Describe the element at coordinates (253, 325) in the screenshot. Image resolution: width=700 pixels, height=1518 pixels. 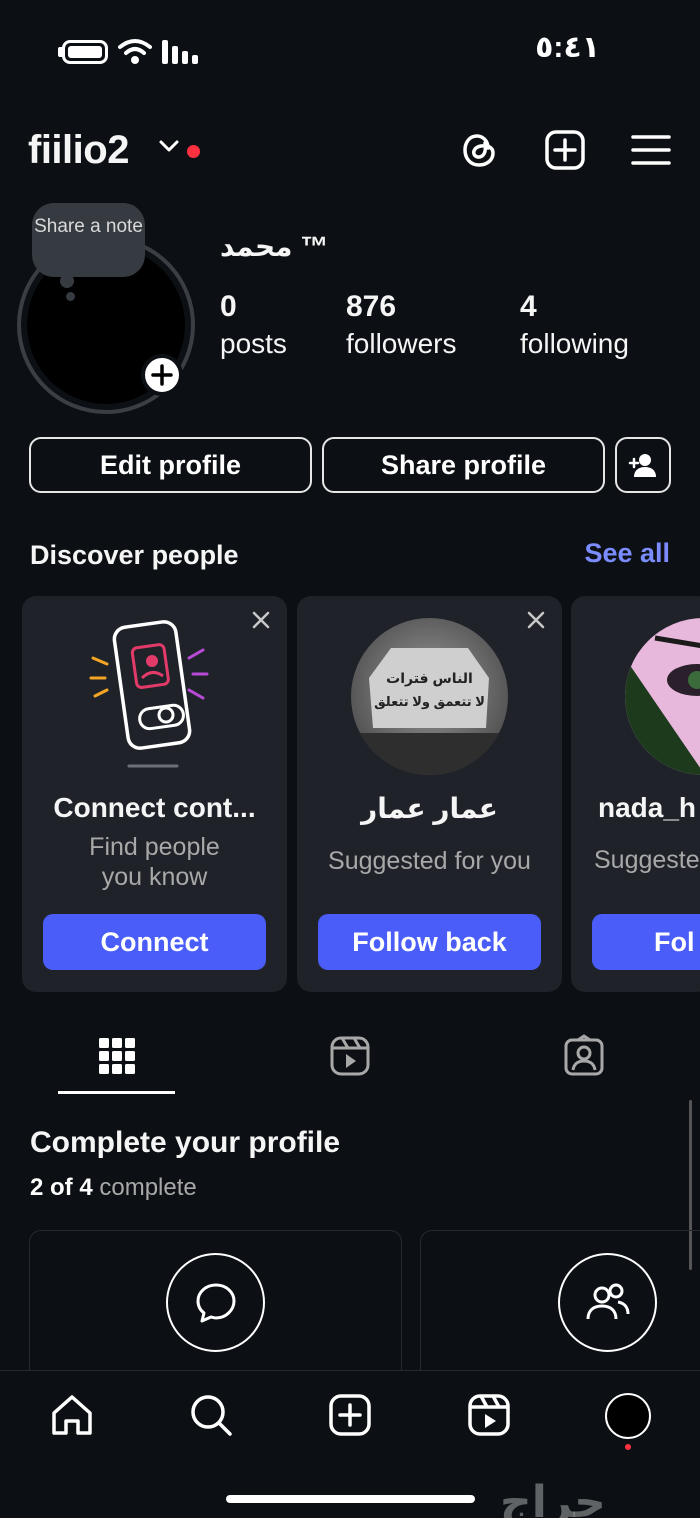
I see `stat-posts: 0 posts` at that location.